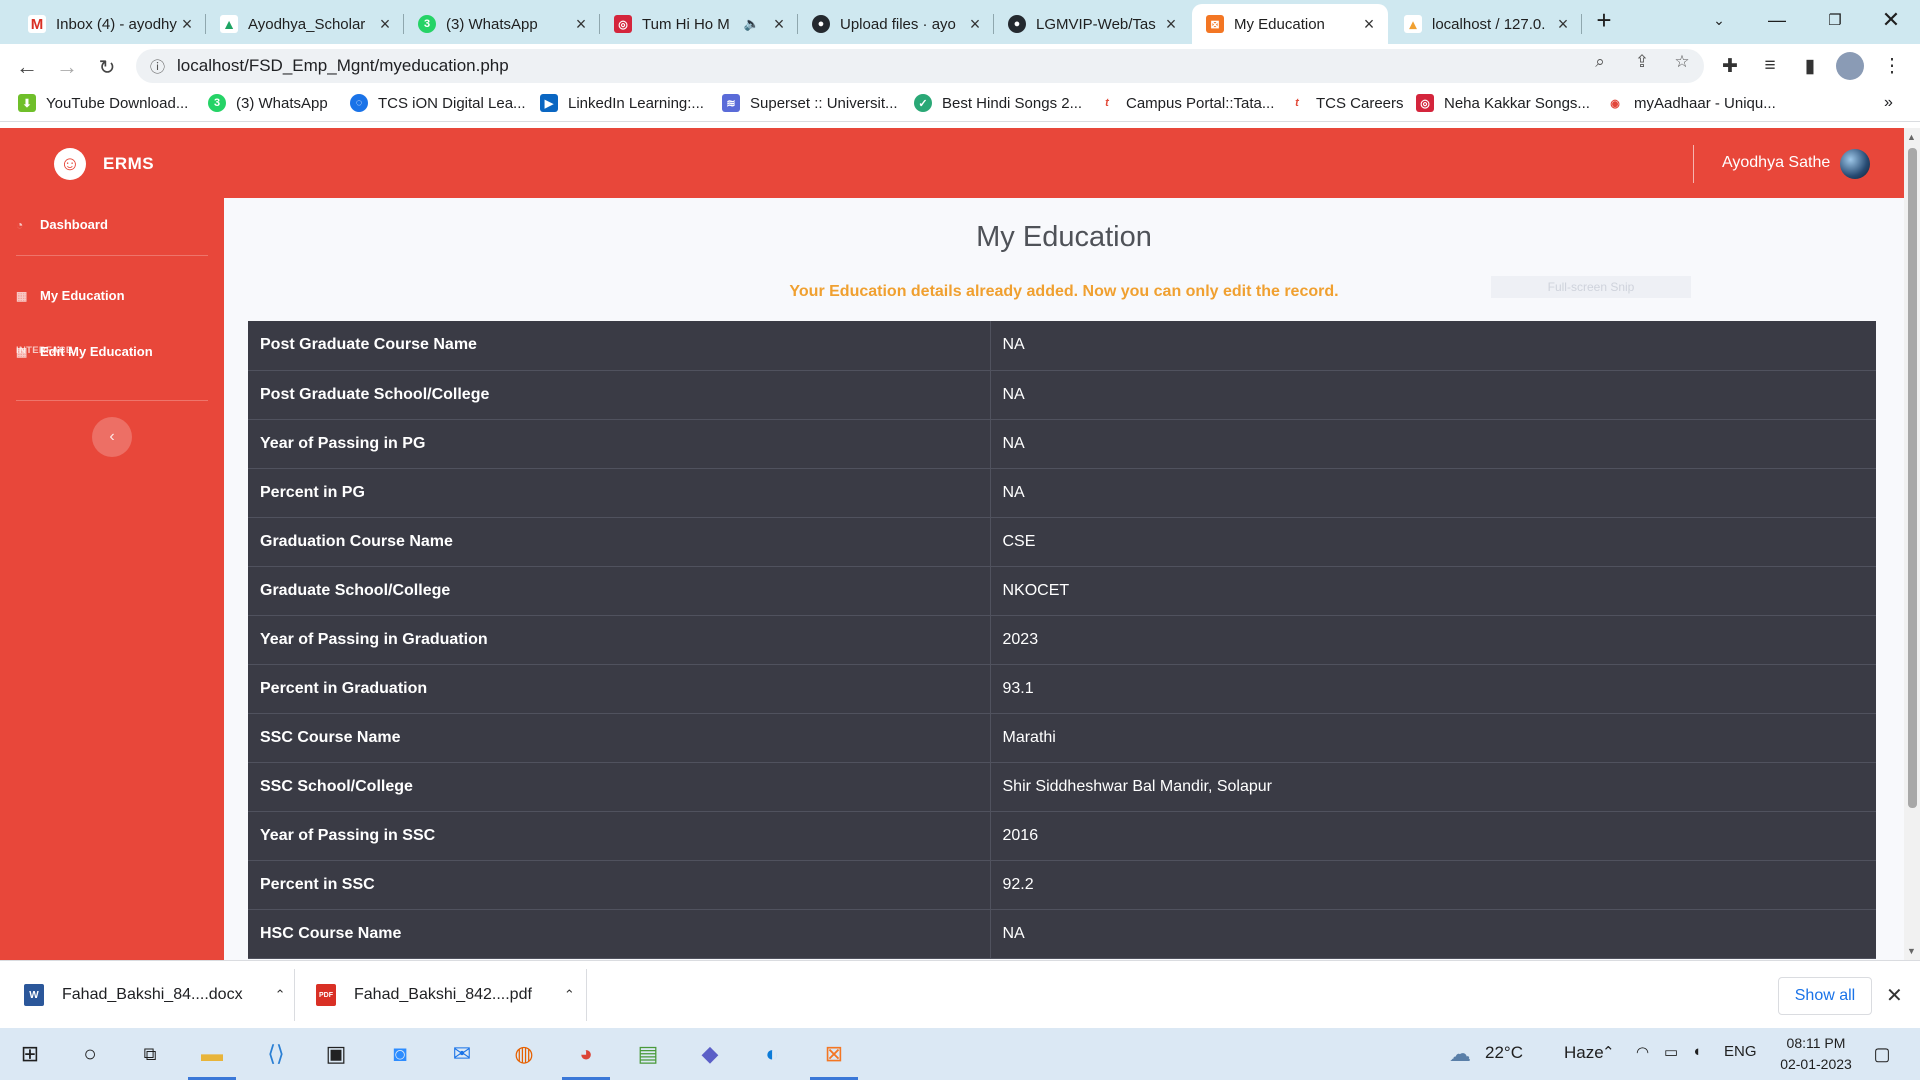 Image resolution: width=1920 pixels, height=1080 pixels. What do you see at coordinates (1912, 478) in the screenshot?
I see `scroll-thumb` at bounding box center [1912, 478].